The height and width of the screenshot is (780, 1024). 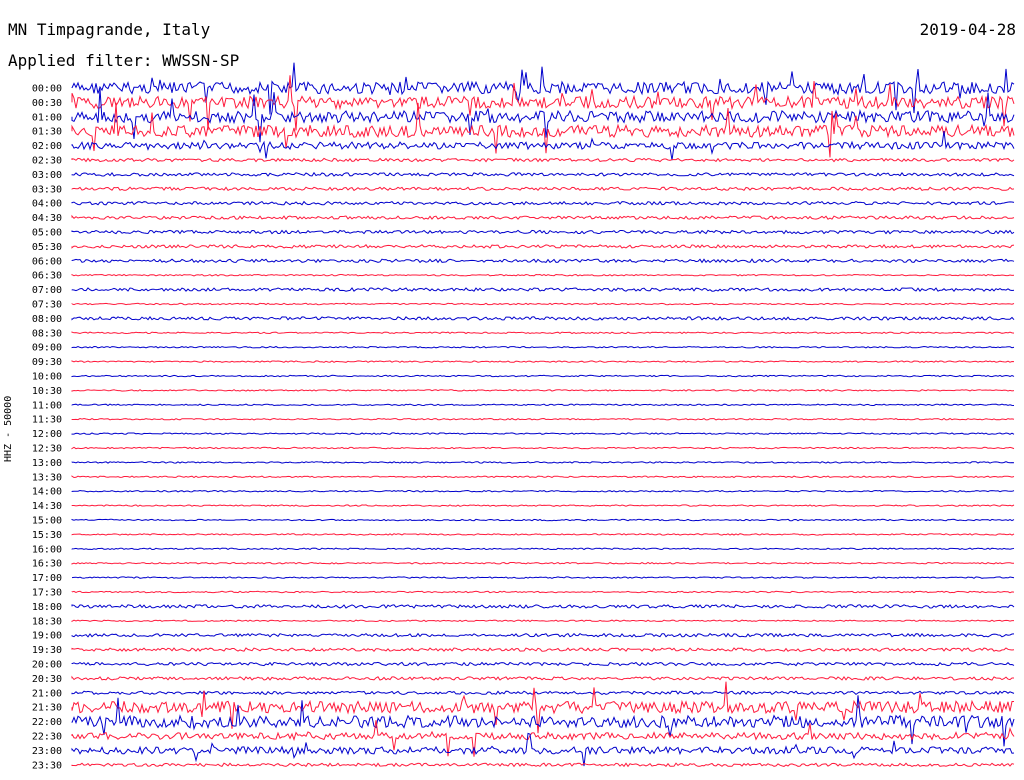 What do you see at coordinates (47, 607) in the screenshot?
I see `row-label: 18:00` at bounding box center [47, 607].